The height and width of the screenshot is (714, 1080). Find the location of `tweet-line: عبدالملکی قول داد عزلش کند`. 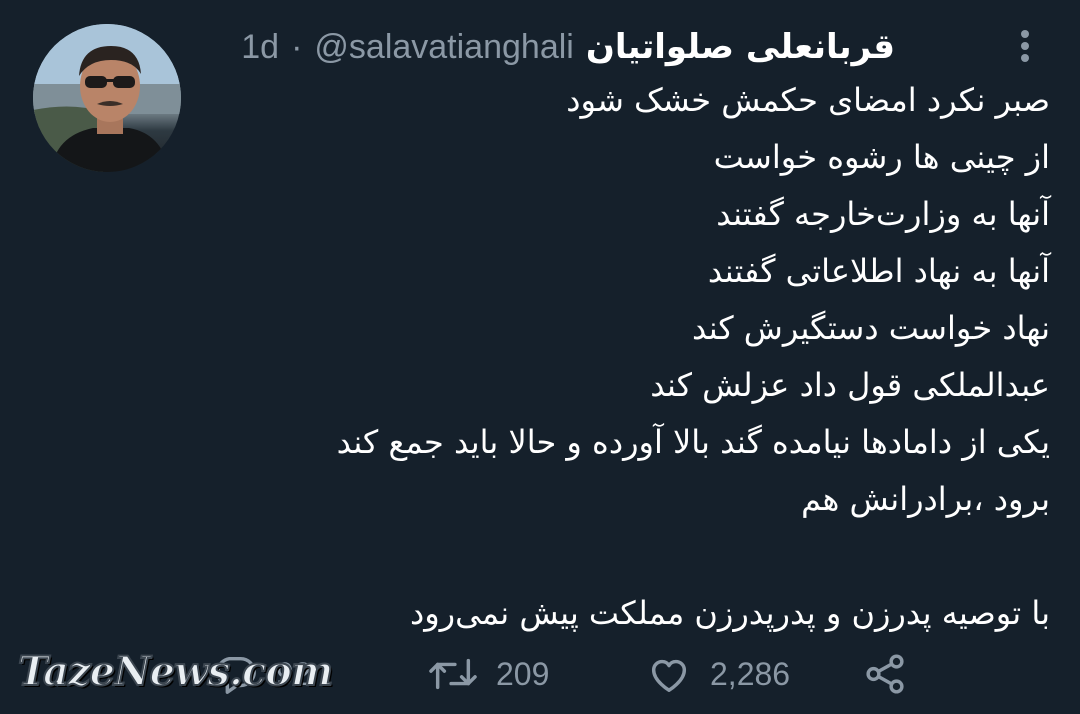

tweet-line: عبدالملکی قول داد عزلش کند is located at coordinates (850, 385).